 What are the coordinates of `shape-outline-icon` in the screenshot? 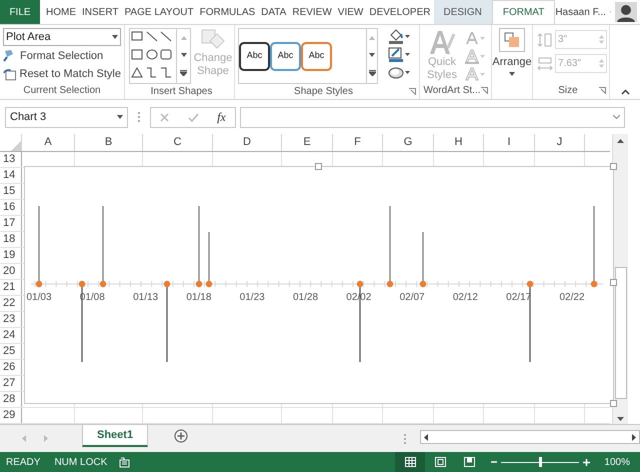 It's located at (399, 54).